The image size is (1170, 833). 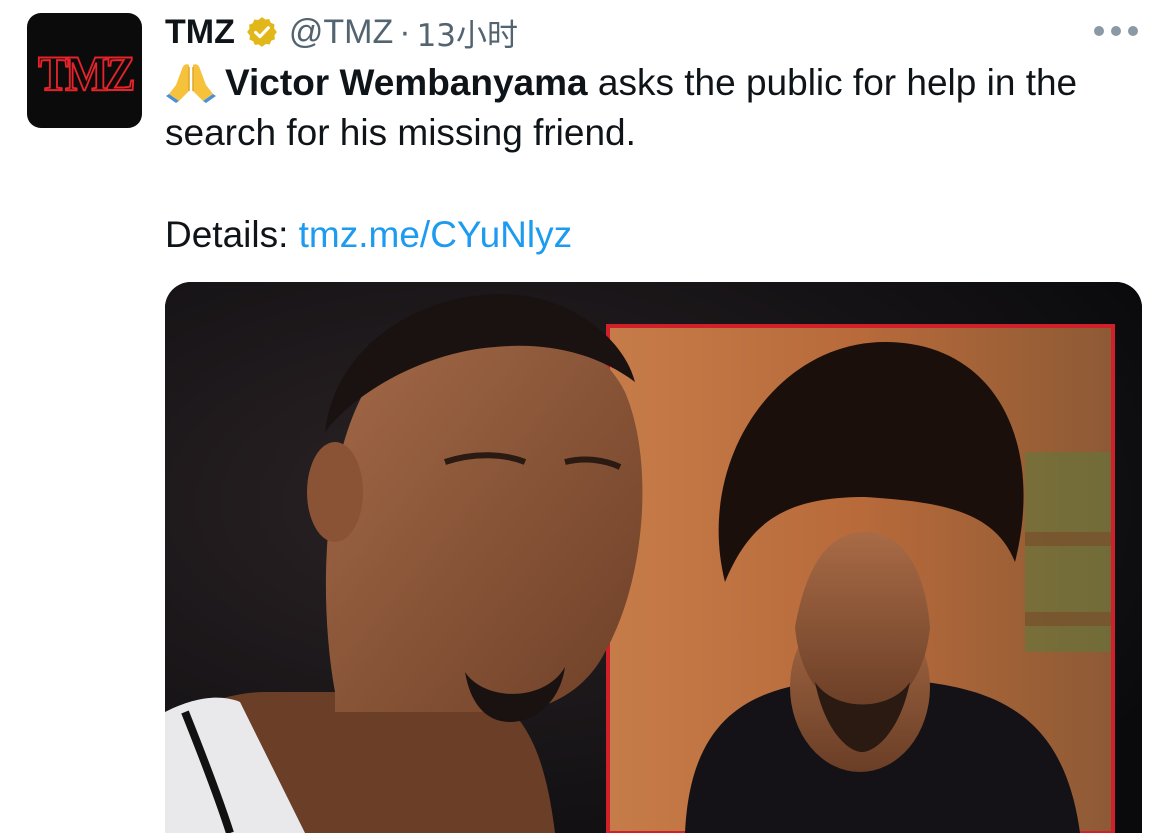 What do you see at coordinates (86, 73) in the screenshot?
I see `tmz-logo: TMZ` at bounding box center [86, 73].